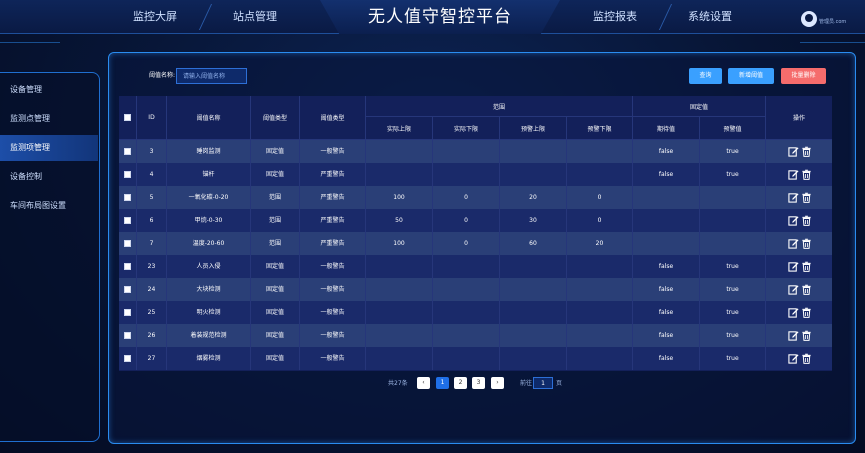  What do you see at coordinates (803, 76) in the screenshot?
I see `batch-delete-button: 批量删除` at bounding box center [803, 76].